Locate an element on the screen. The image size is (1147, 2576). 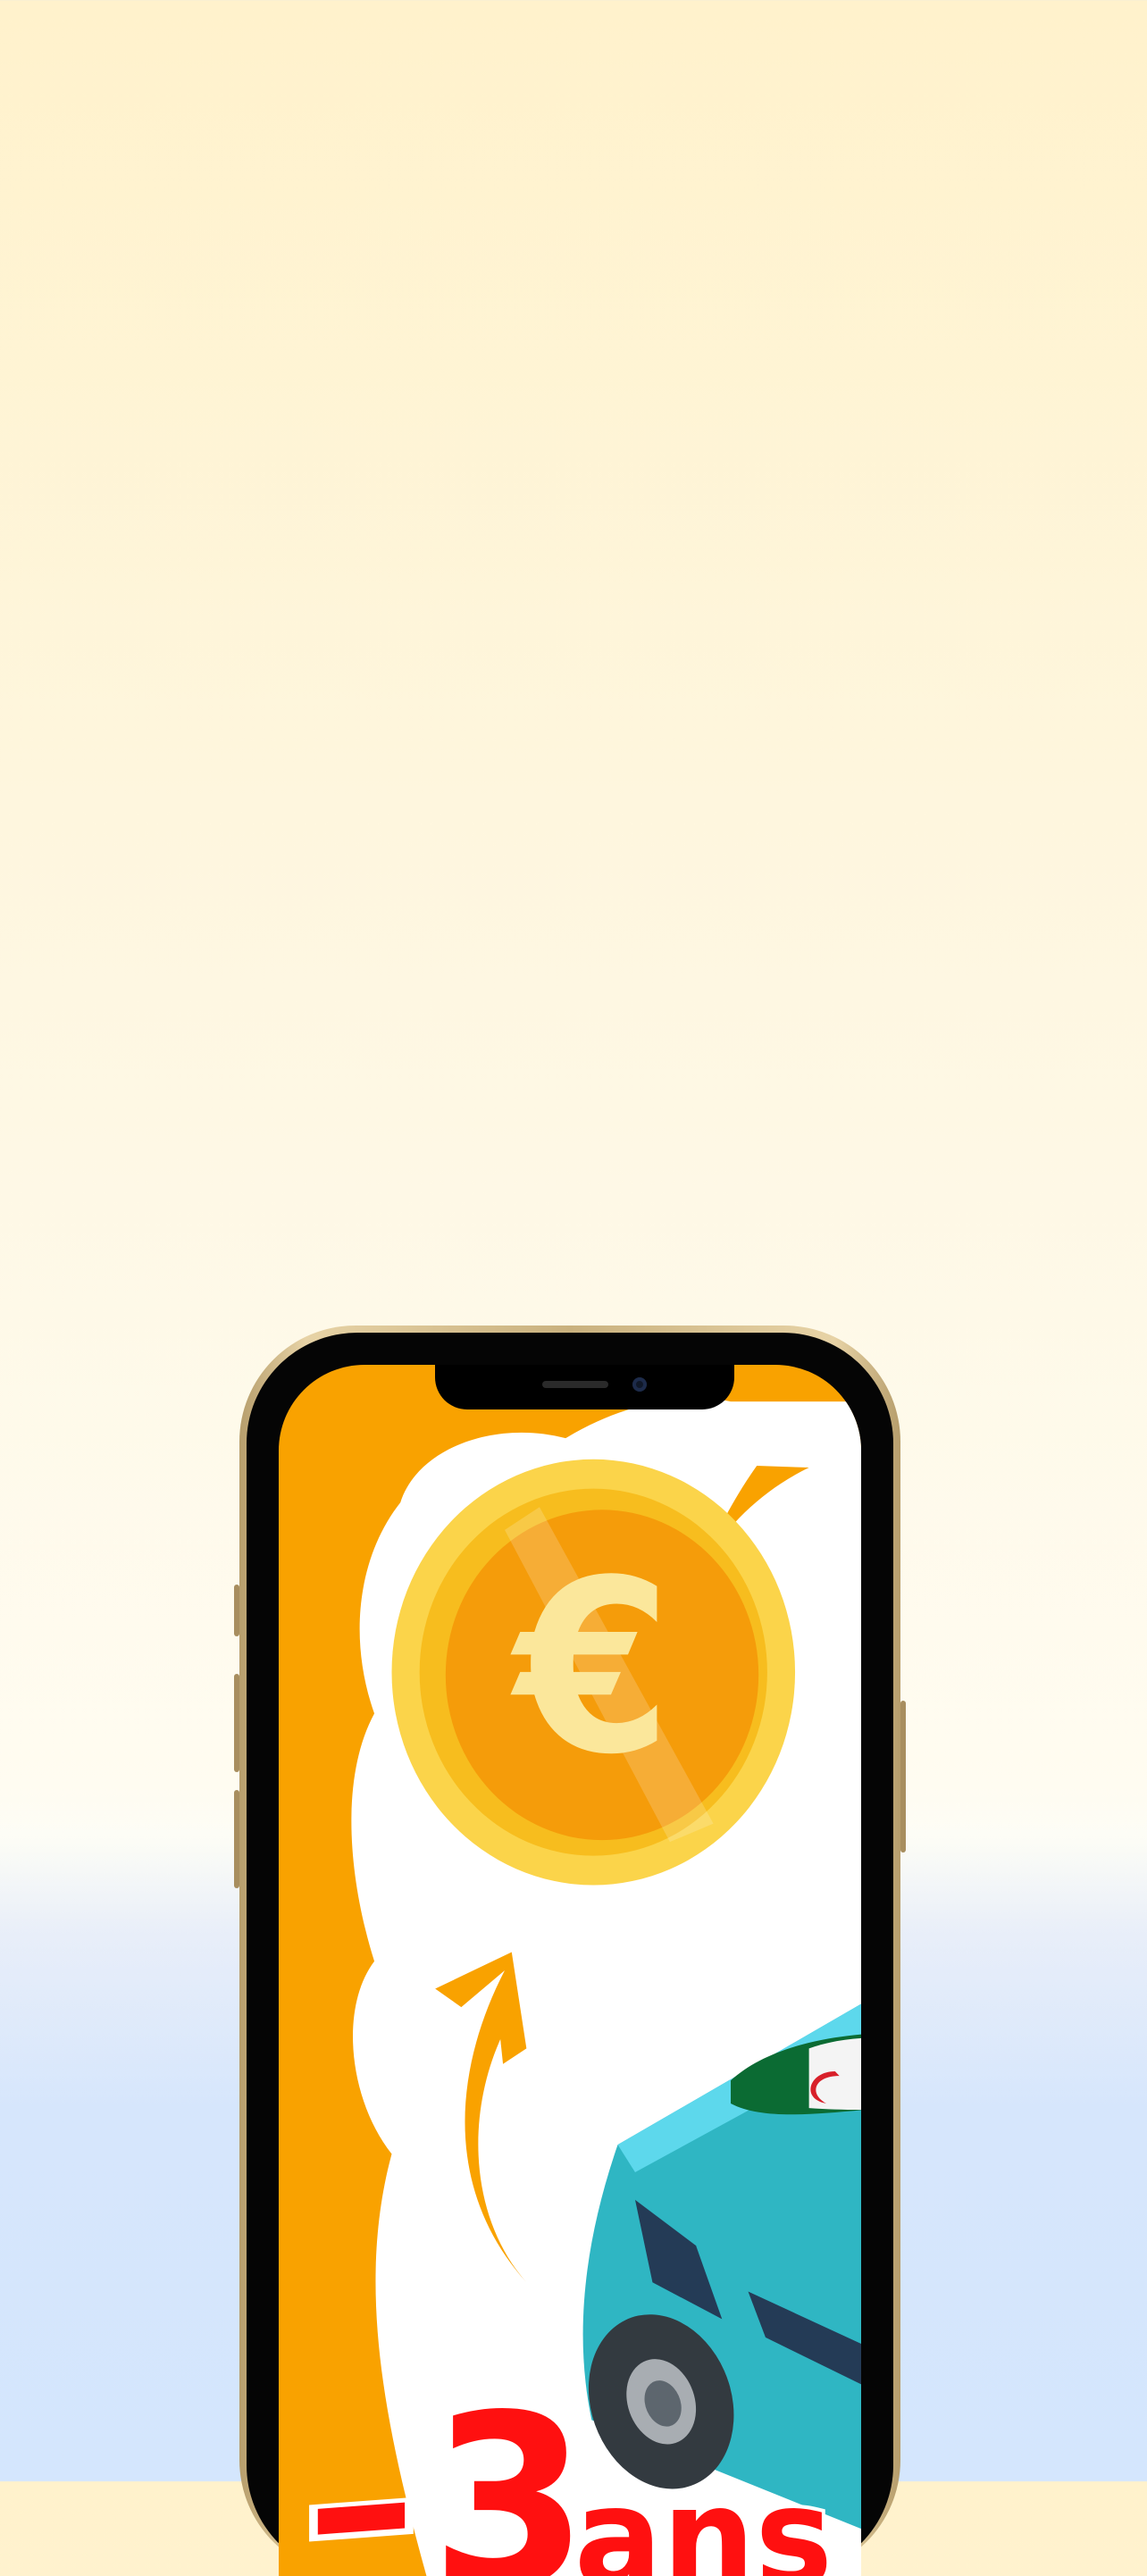
big-digit: 3 is located at coordinates (510, 2470).